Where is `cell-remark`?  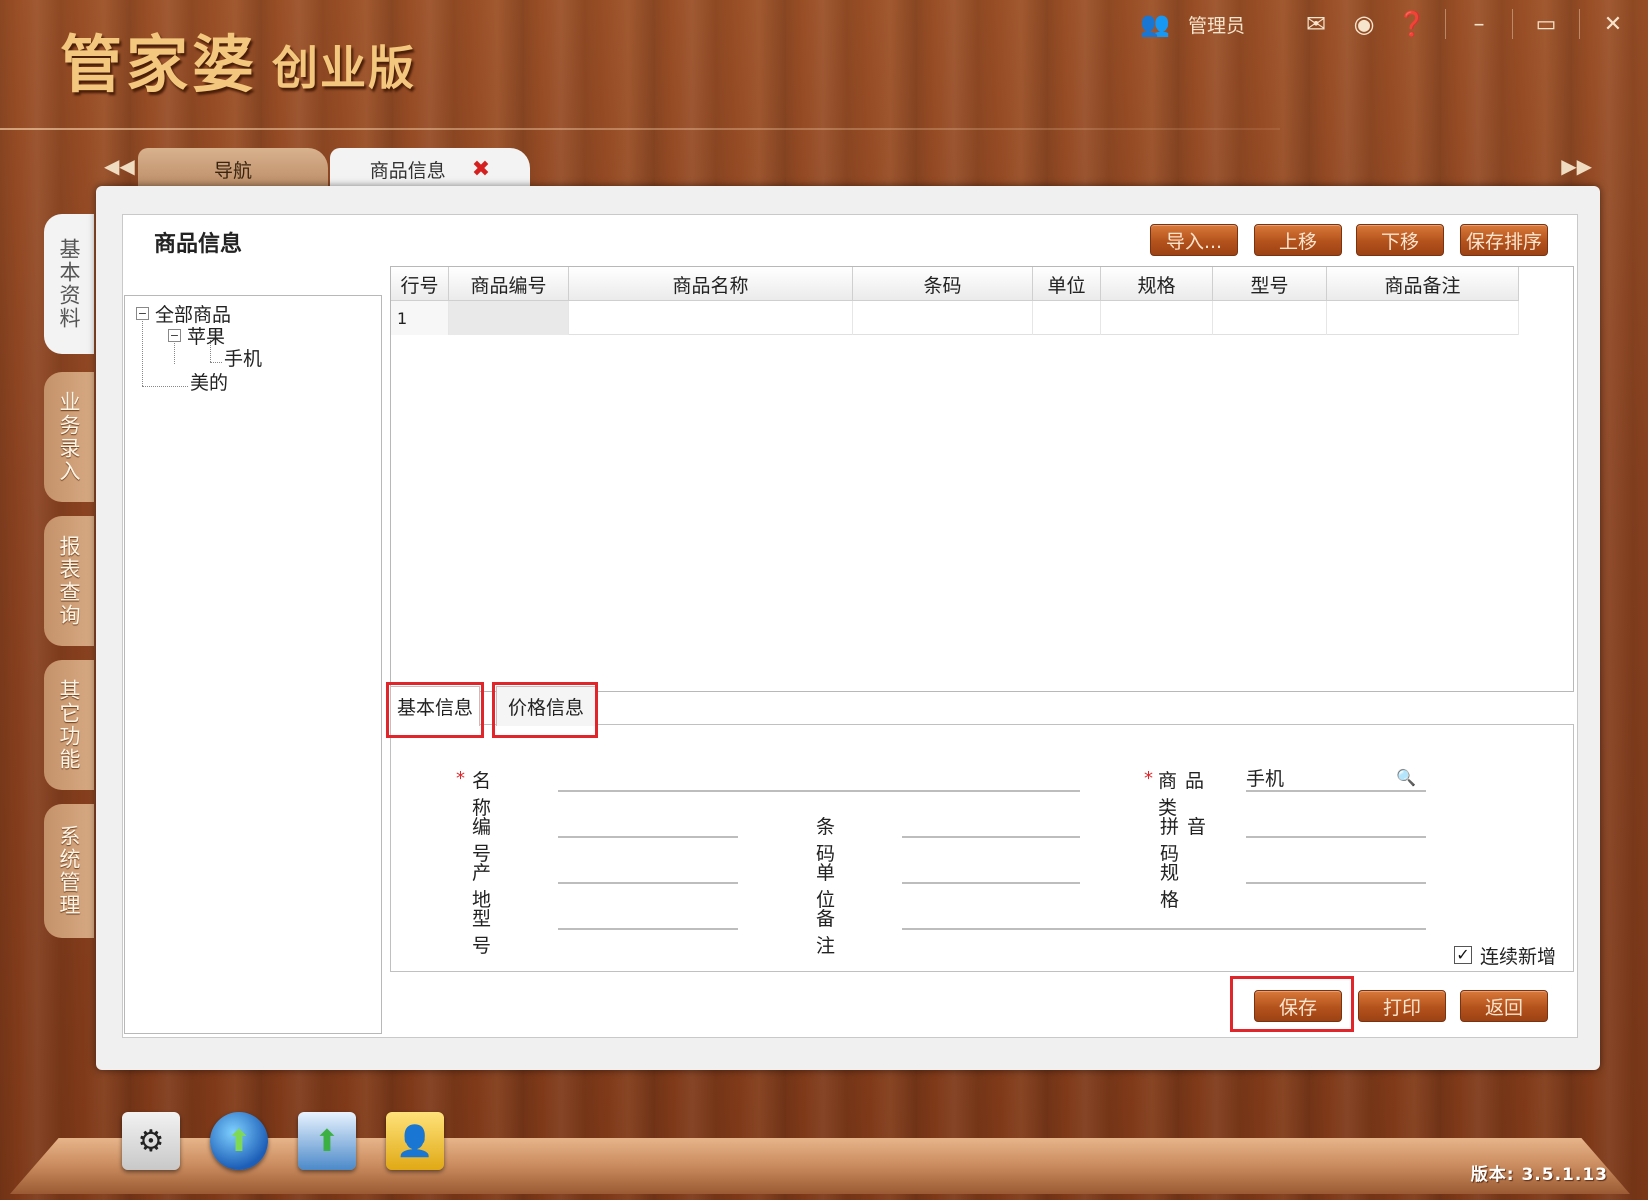 cell-remark is located at coordinates (1423, 318).